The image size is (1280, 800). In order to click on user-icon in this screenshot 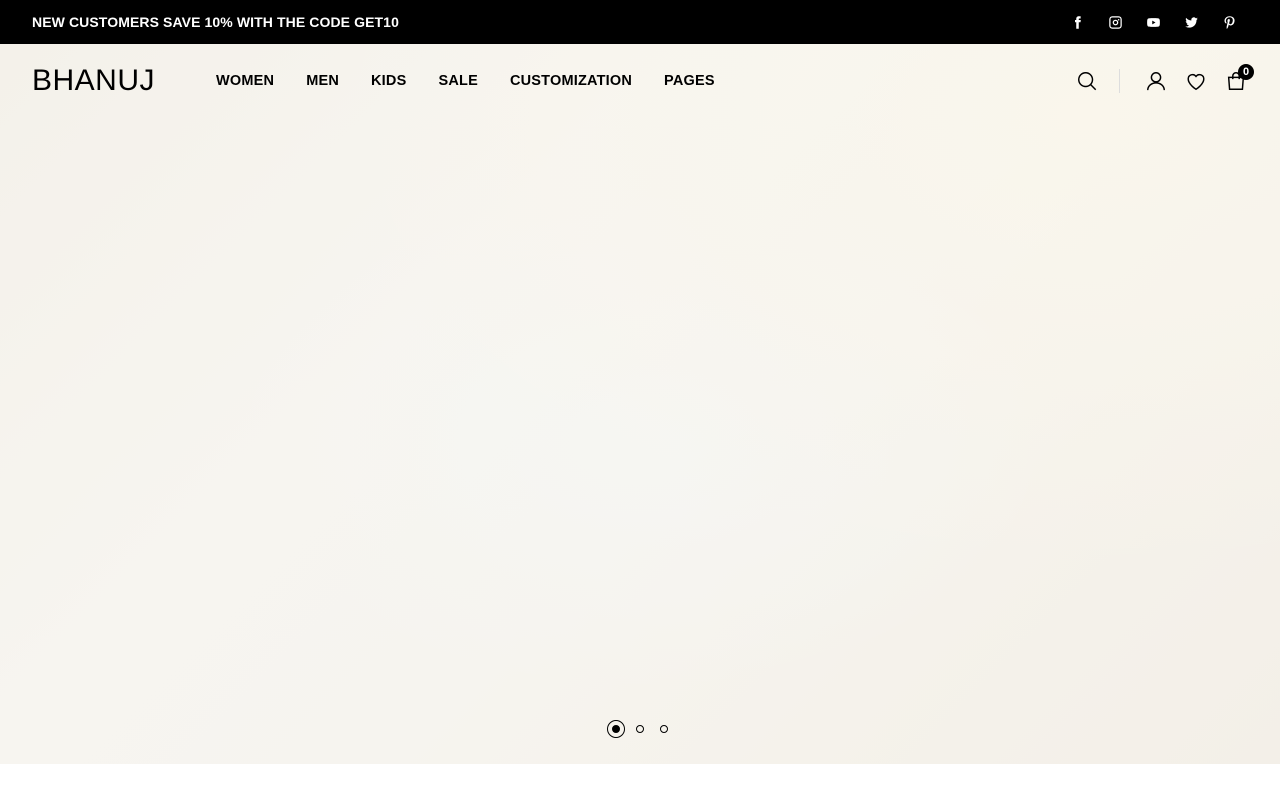, I will do `click(1156, 81)`.